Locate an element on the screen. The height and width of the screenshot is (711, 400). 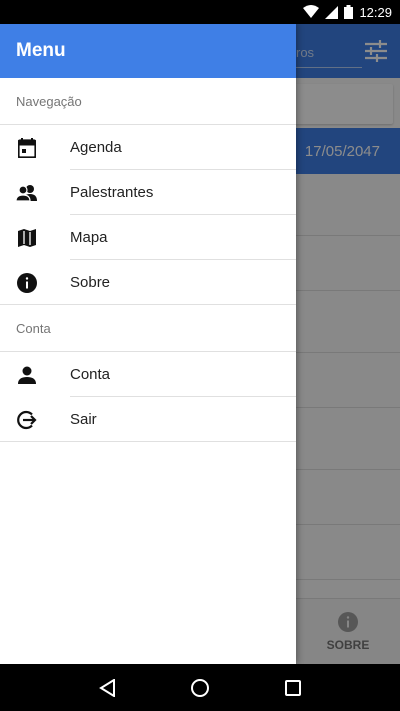
section-label-navigation: Navegação is located at coordinates (148, 101).